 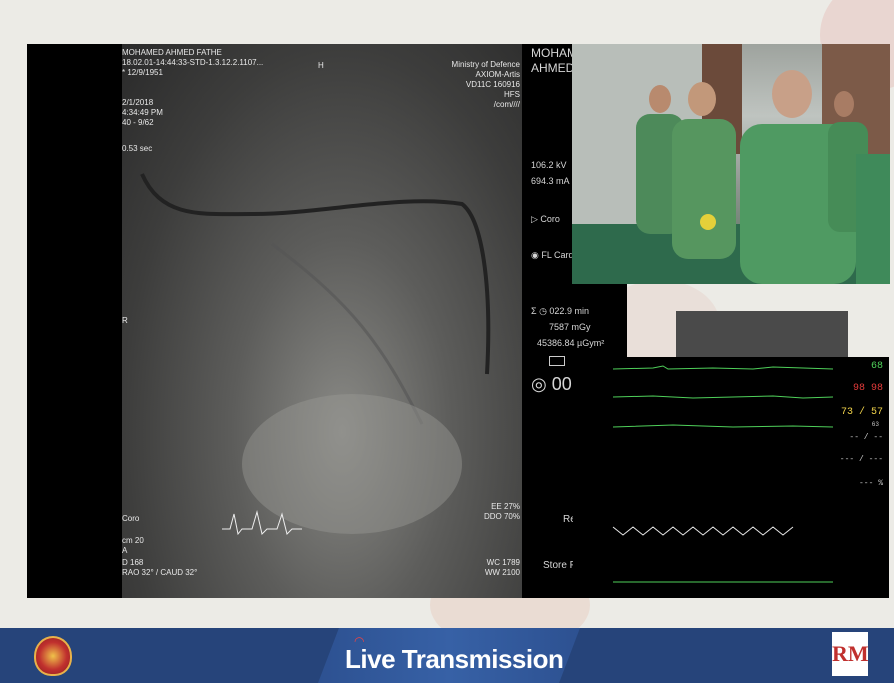 What do you see at coordinates (502, 572) in the screenshot?
I see `window-width: WW 2100` at bounding box center [502, 572].